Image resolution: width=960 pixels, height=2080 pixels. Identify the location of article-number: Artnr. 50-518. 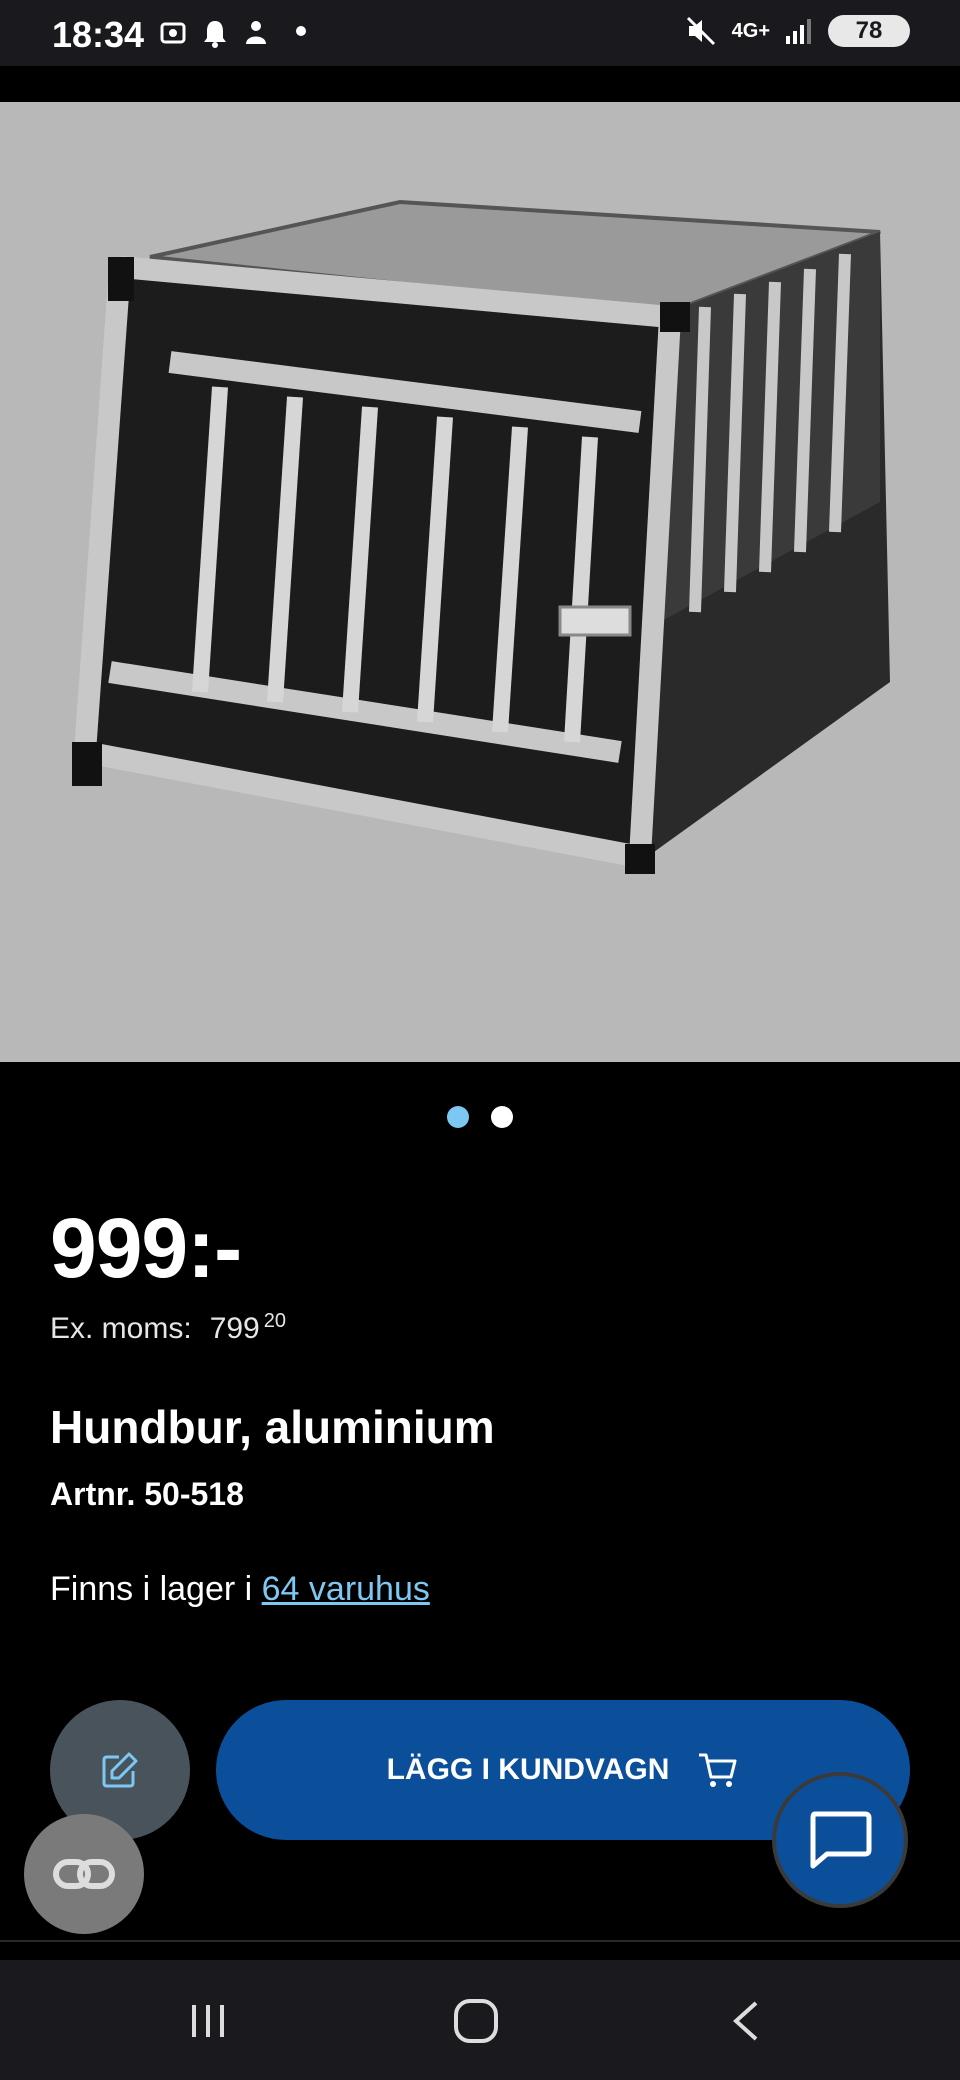
(147, 1494).